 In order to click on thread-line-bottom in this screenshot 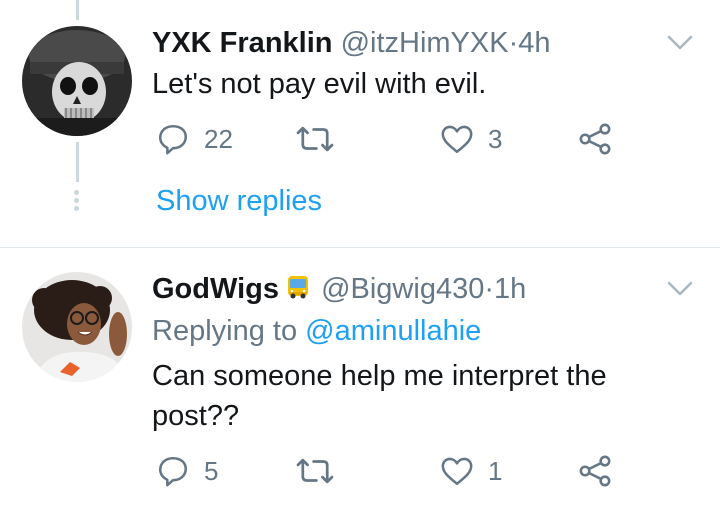, I will do `click(77, 162)`.